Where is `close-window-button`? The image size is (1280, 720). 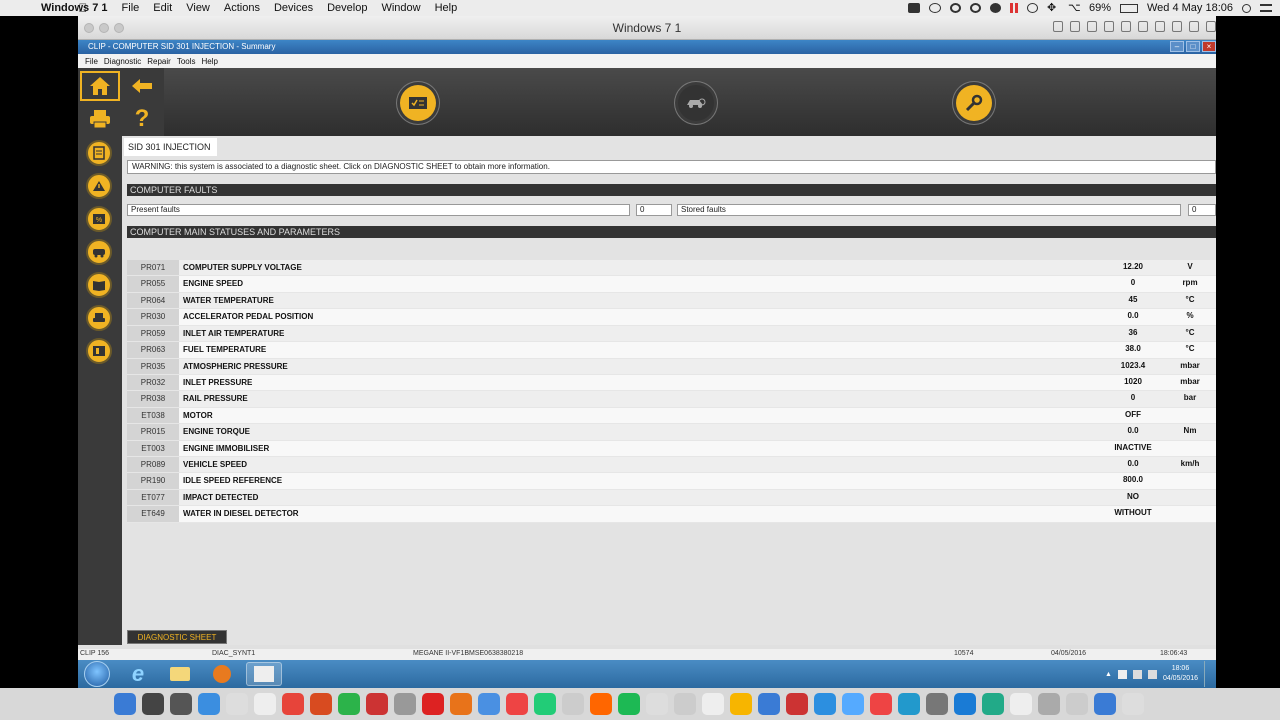
close-window-button is located at coordinates (89, 28).